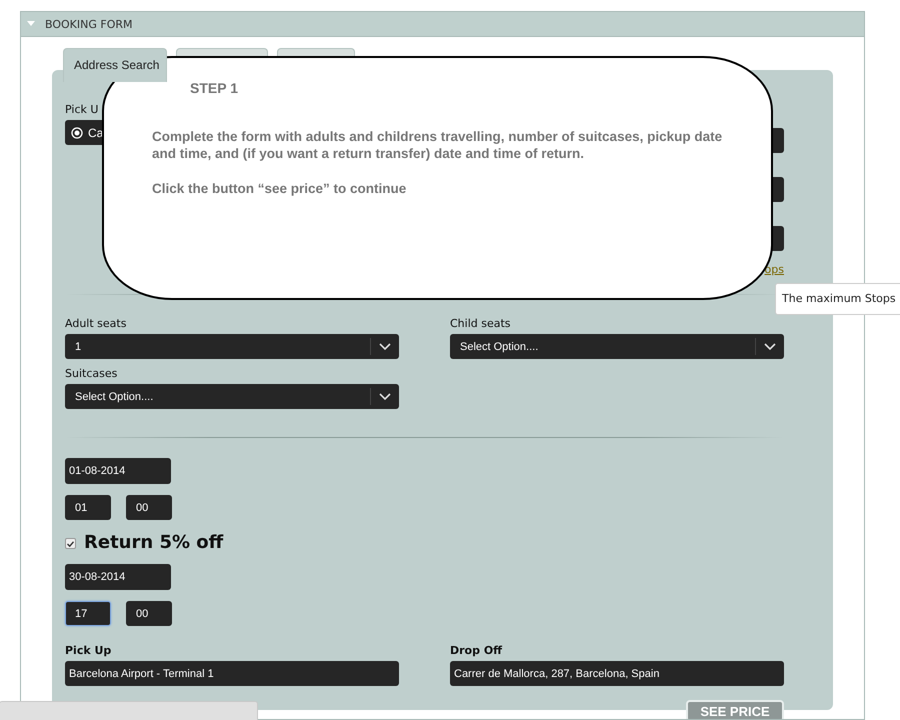 The height and width of the screenshot is (720, 900). Describe the element at coordinates (82, 109) in the screenshot. I see `field-label: Pick U` at that location.